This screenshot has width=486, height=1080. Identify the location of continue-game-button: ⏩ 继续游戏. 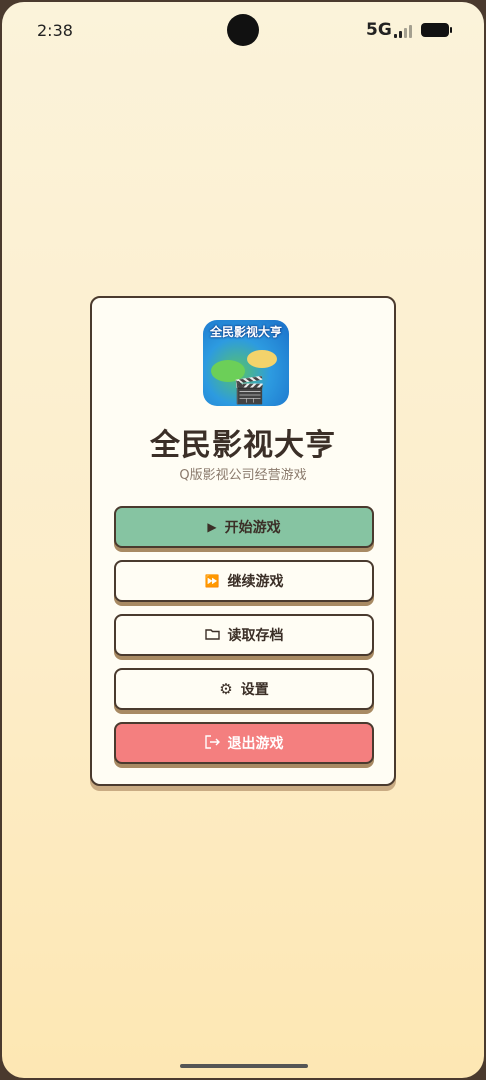
(244, 581).